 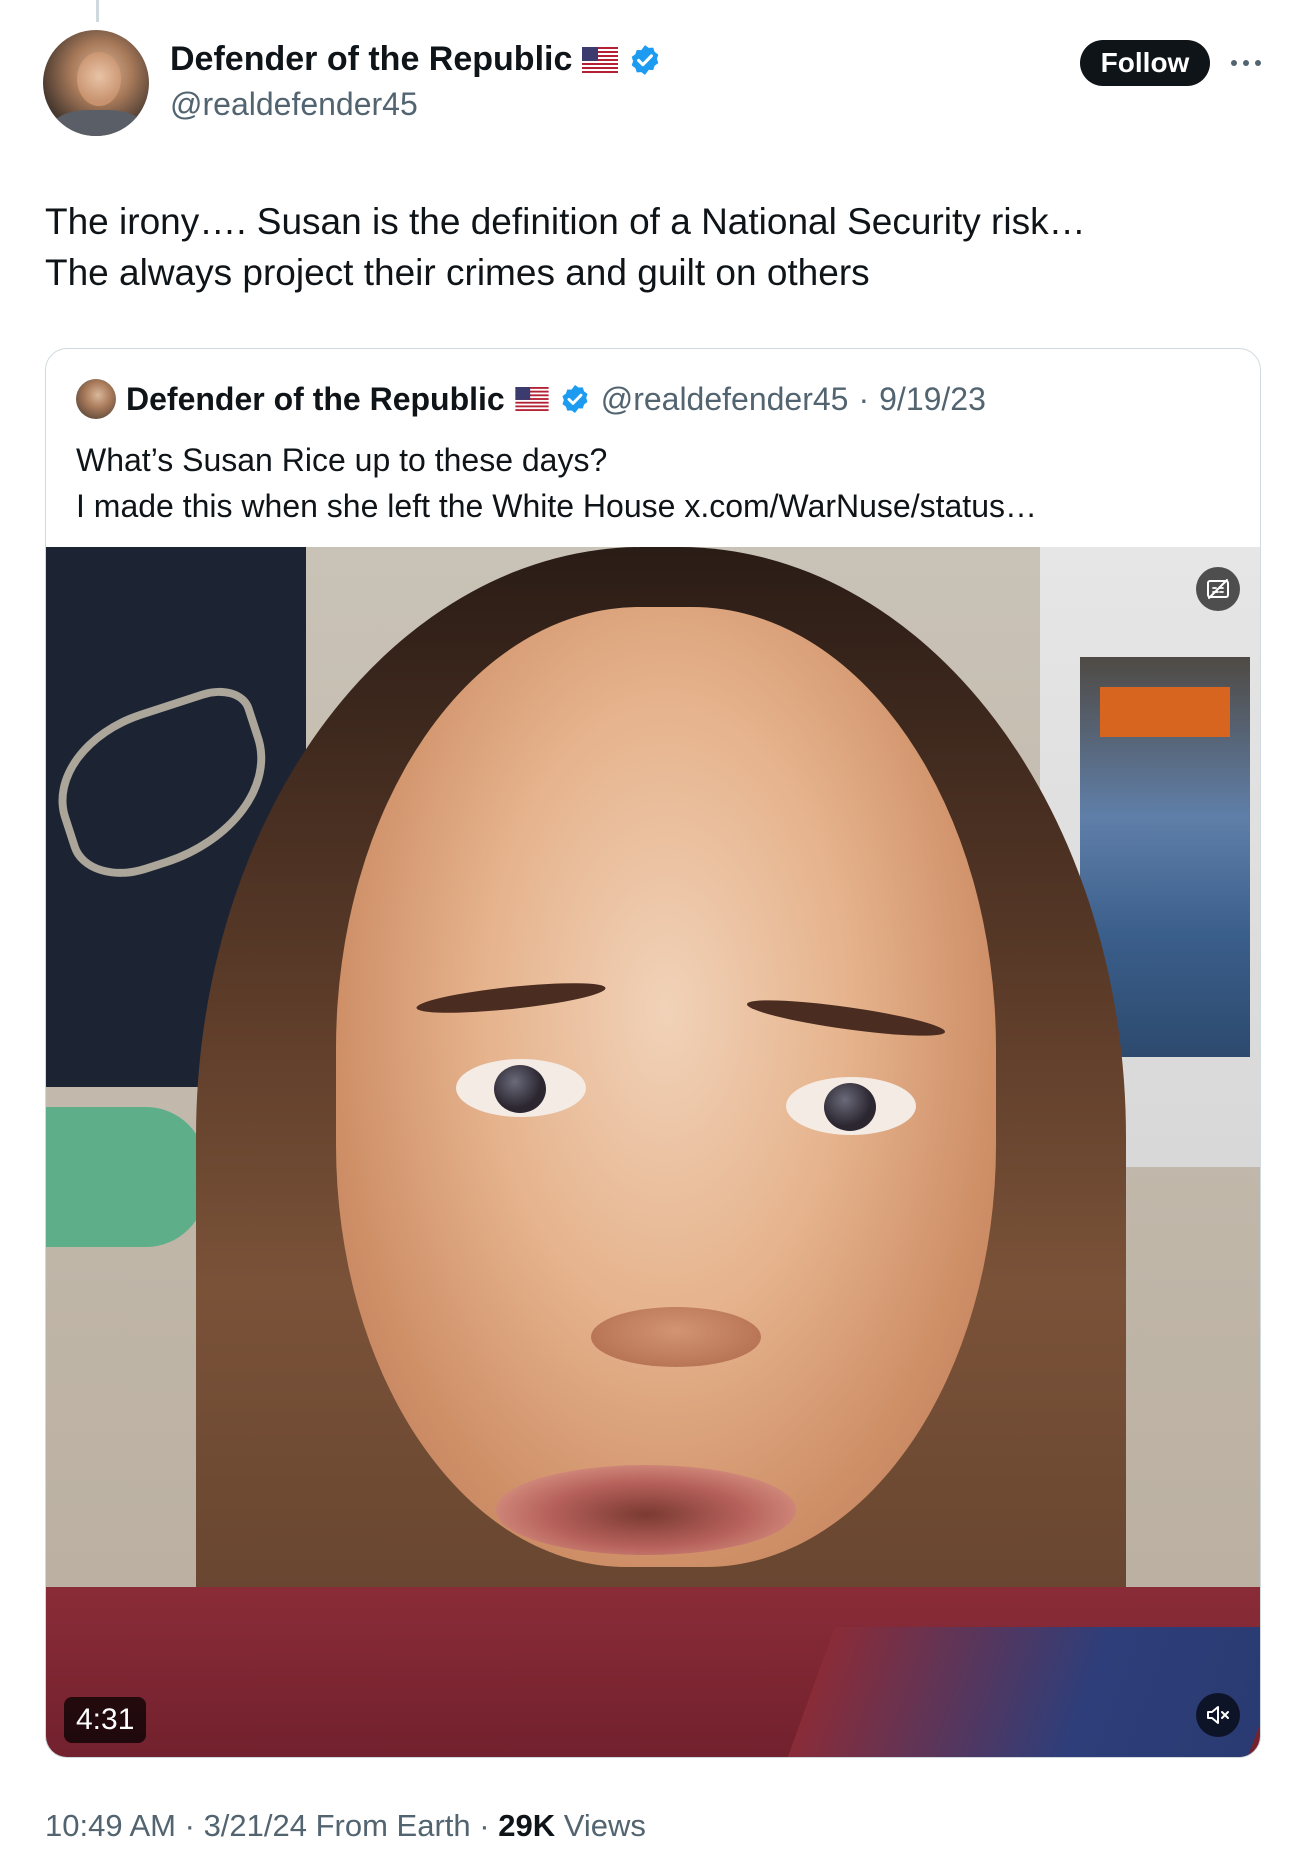 What do you see at coordinates (646, 1510) in the screenshot?
I see `video-subject-mouth` at bounding box center [646, 1510].